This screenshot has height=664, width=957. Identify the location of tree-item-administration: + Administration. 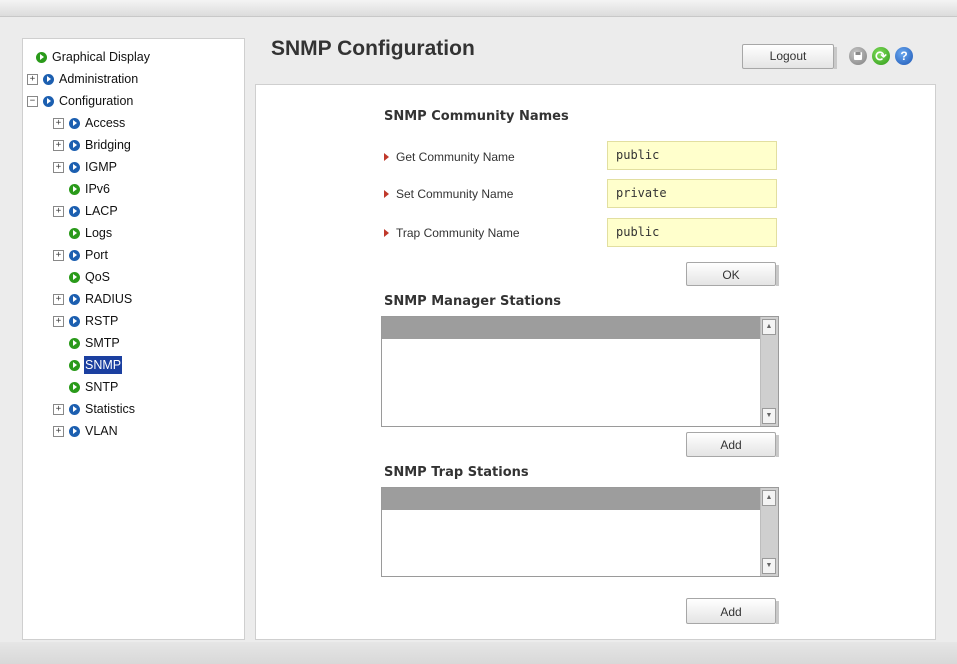
(83, 79).